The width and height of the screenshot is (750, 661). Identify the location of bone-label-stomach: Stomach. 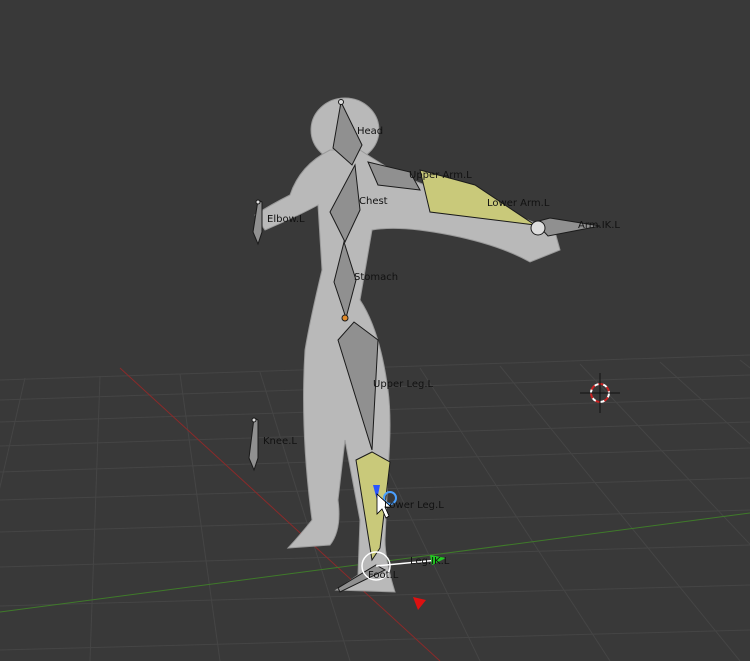
(376, 277).